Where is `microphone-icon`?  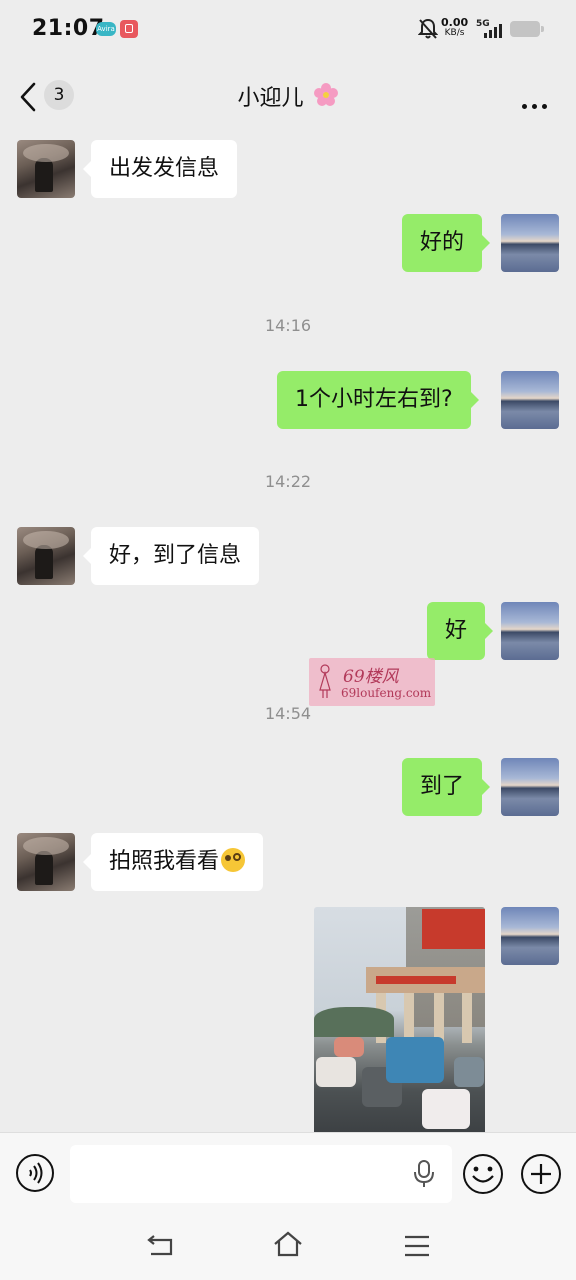 microphone-icon is located at coordinates (424, 1174).